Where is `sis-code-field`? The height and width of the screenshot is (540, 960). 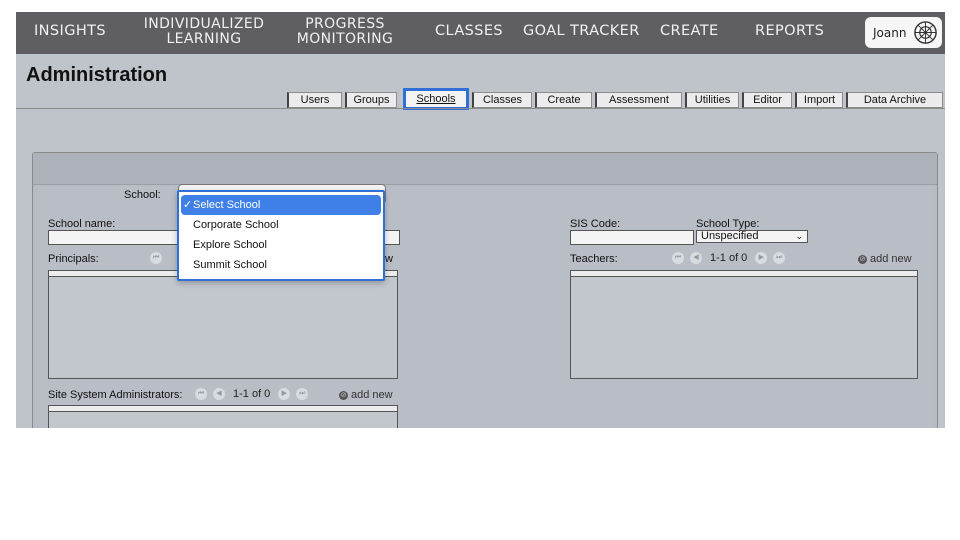 sis-code-field is located at coordinates (632, 237).